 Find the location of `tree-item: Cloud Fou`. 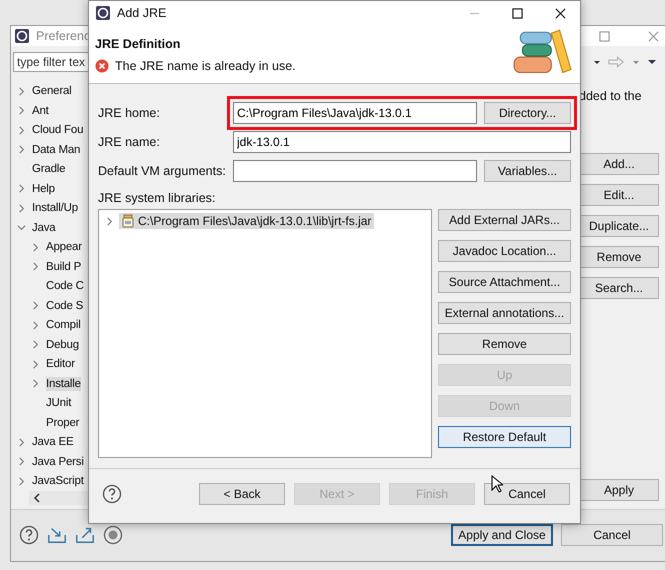

tree-item: Cloud Fou is located at coordinates (58, 130).